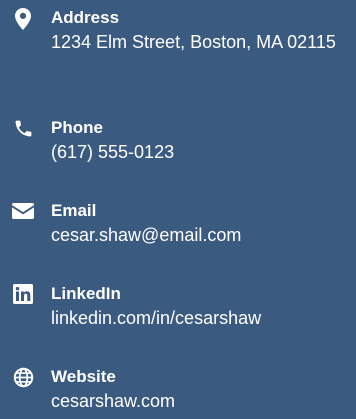 The width and height of the screenshot is (356, 419). What do you see at coordinates (77, 127) in the screenshot?
I see `phone-label: Phone` at bounding box center [77, 127].